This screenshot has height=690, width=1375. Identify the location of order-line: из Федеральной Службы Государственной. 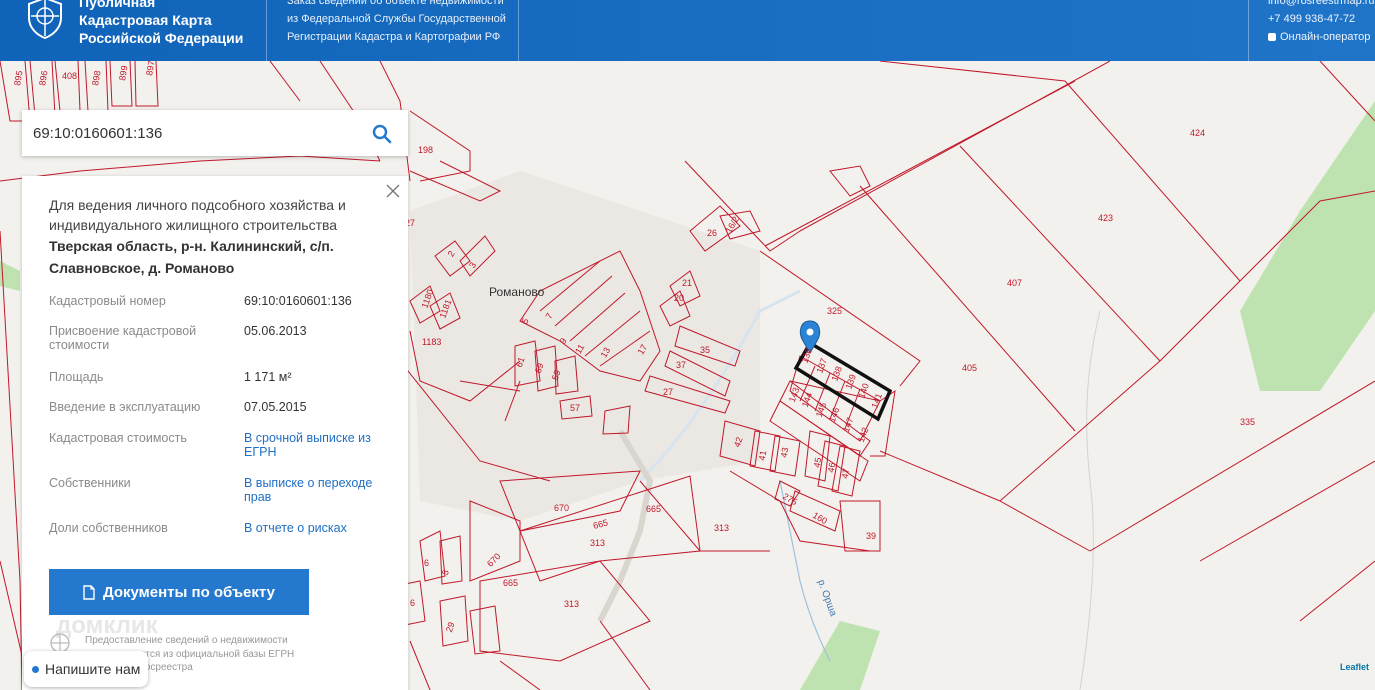
(396, 19).